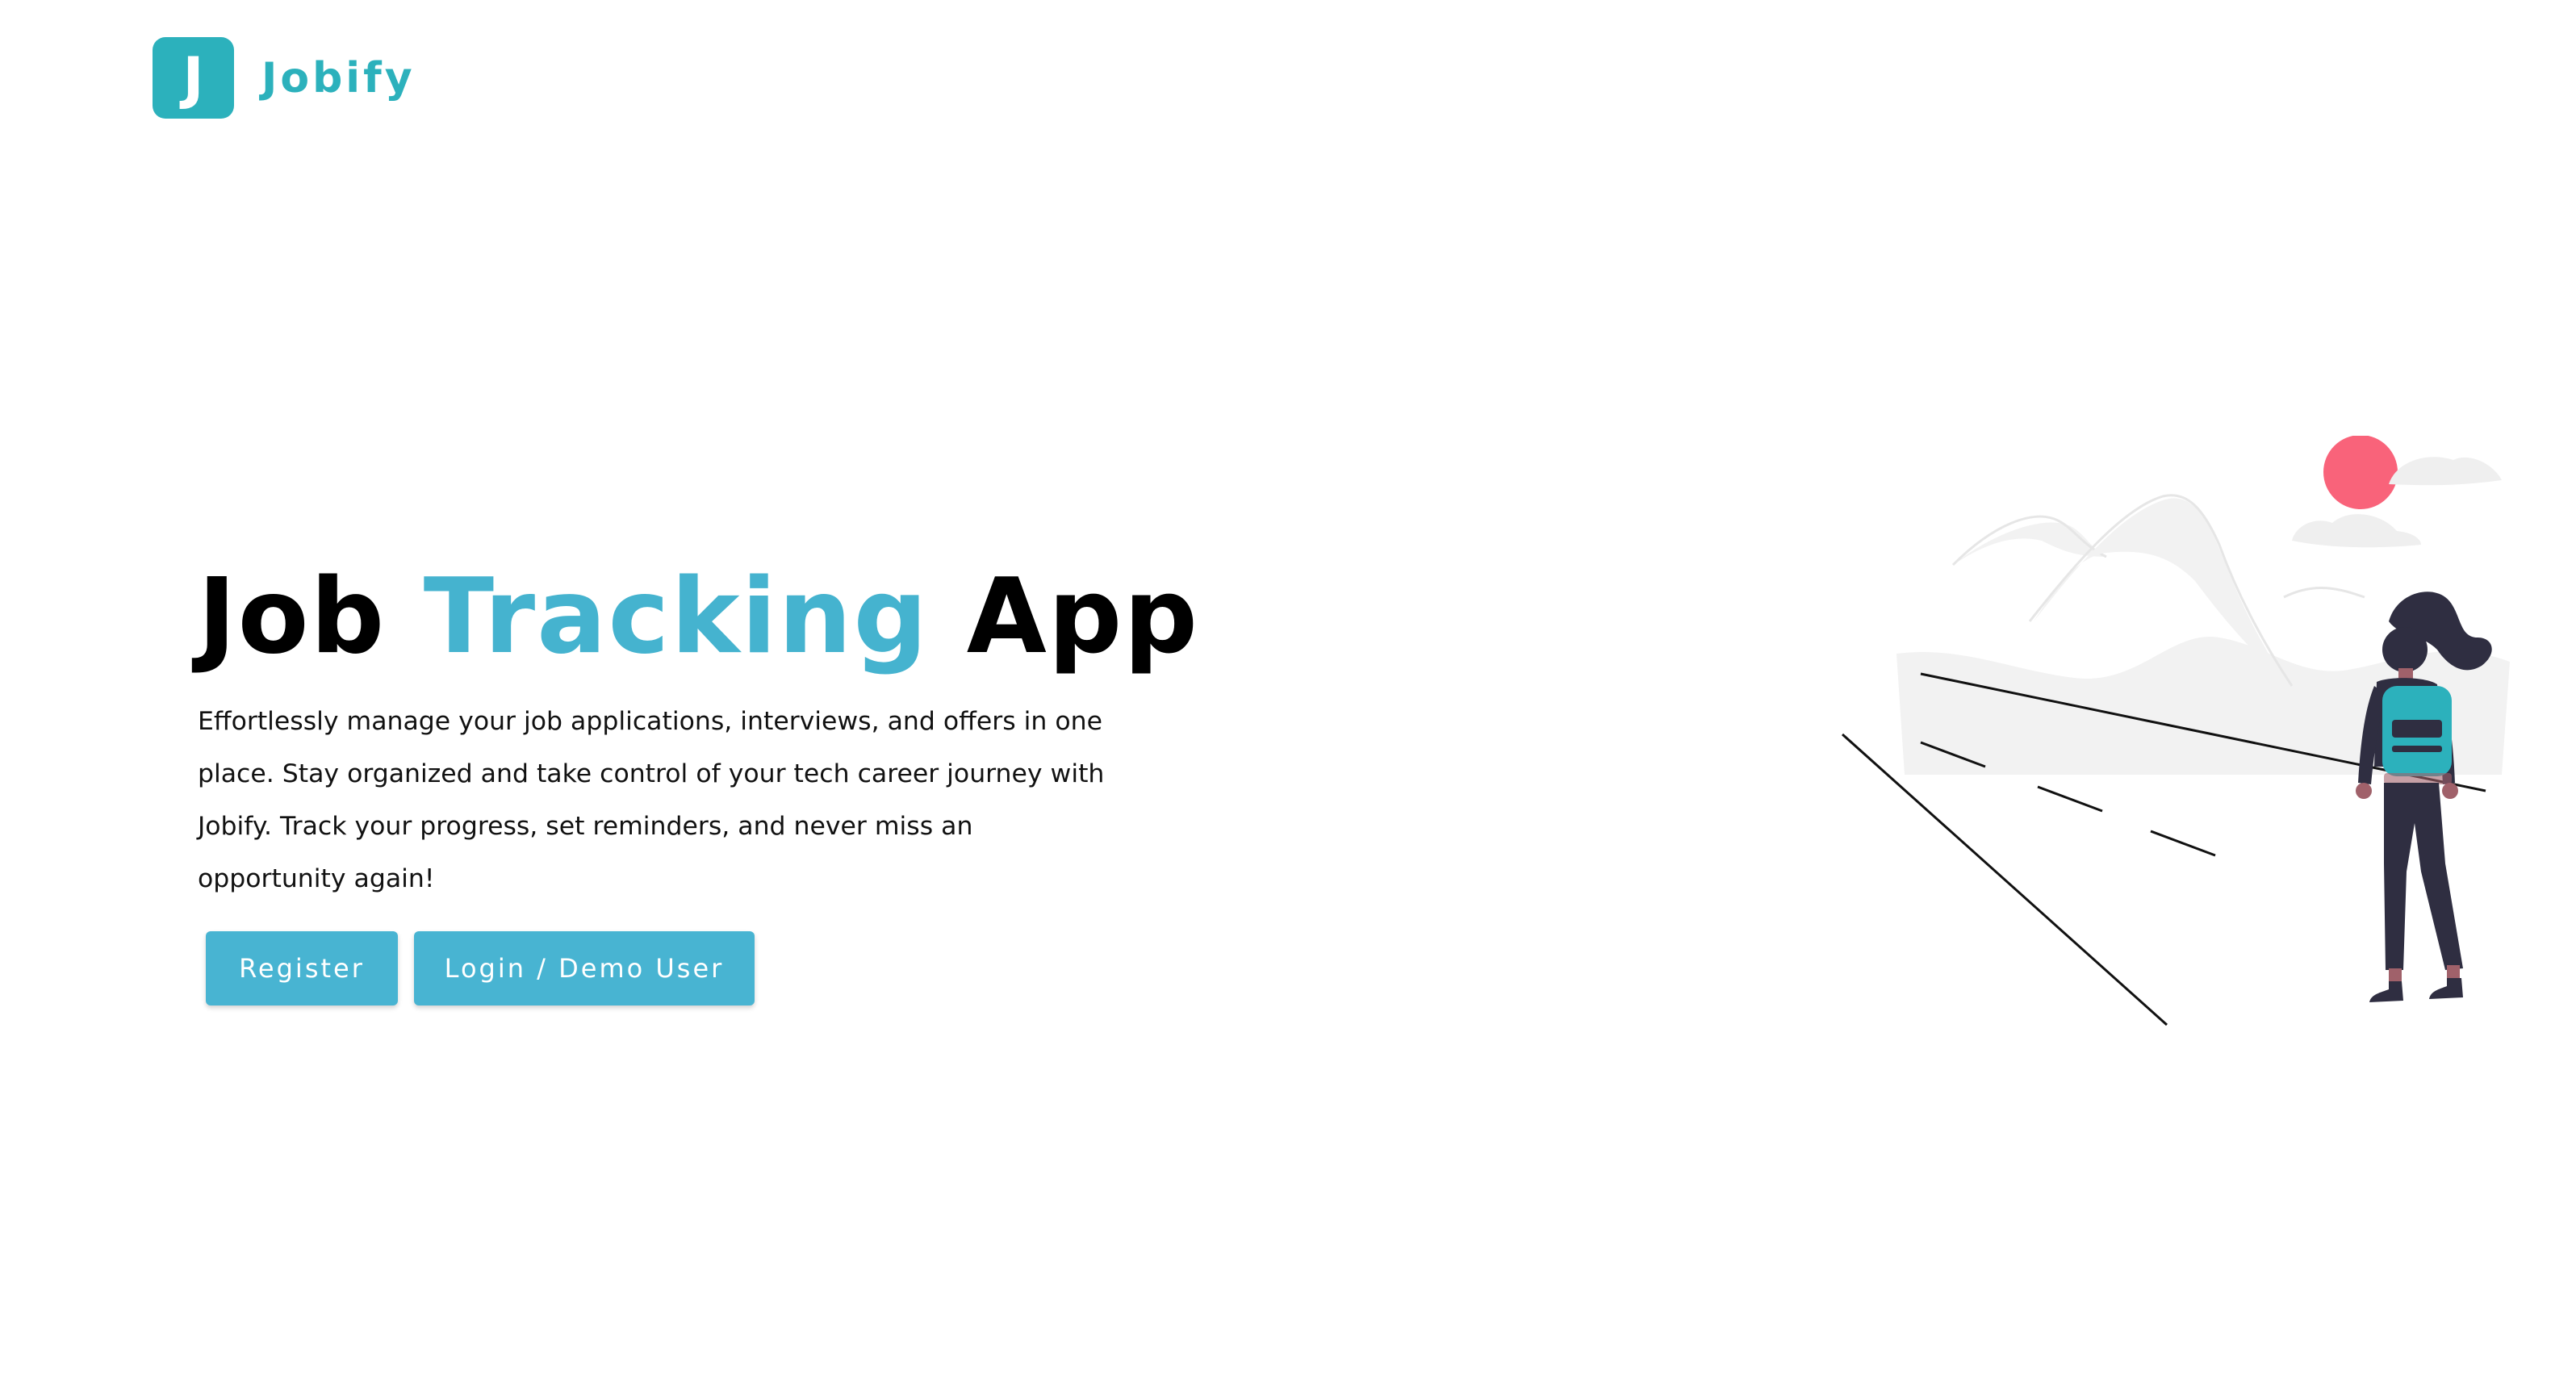  What do you see at coordinates (338, 77) in the screenshot?
I see `logo-text: Jobify` at bounding box center [338, 77].